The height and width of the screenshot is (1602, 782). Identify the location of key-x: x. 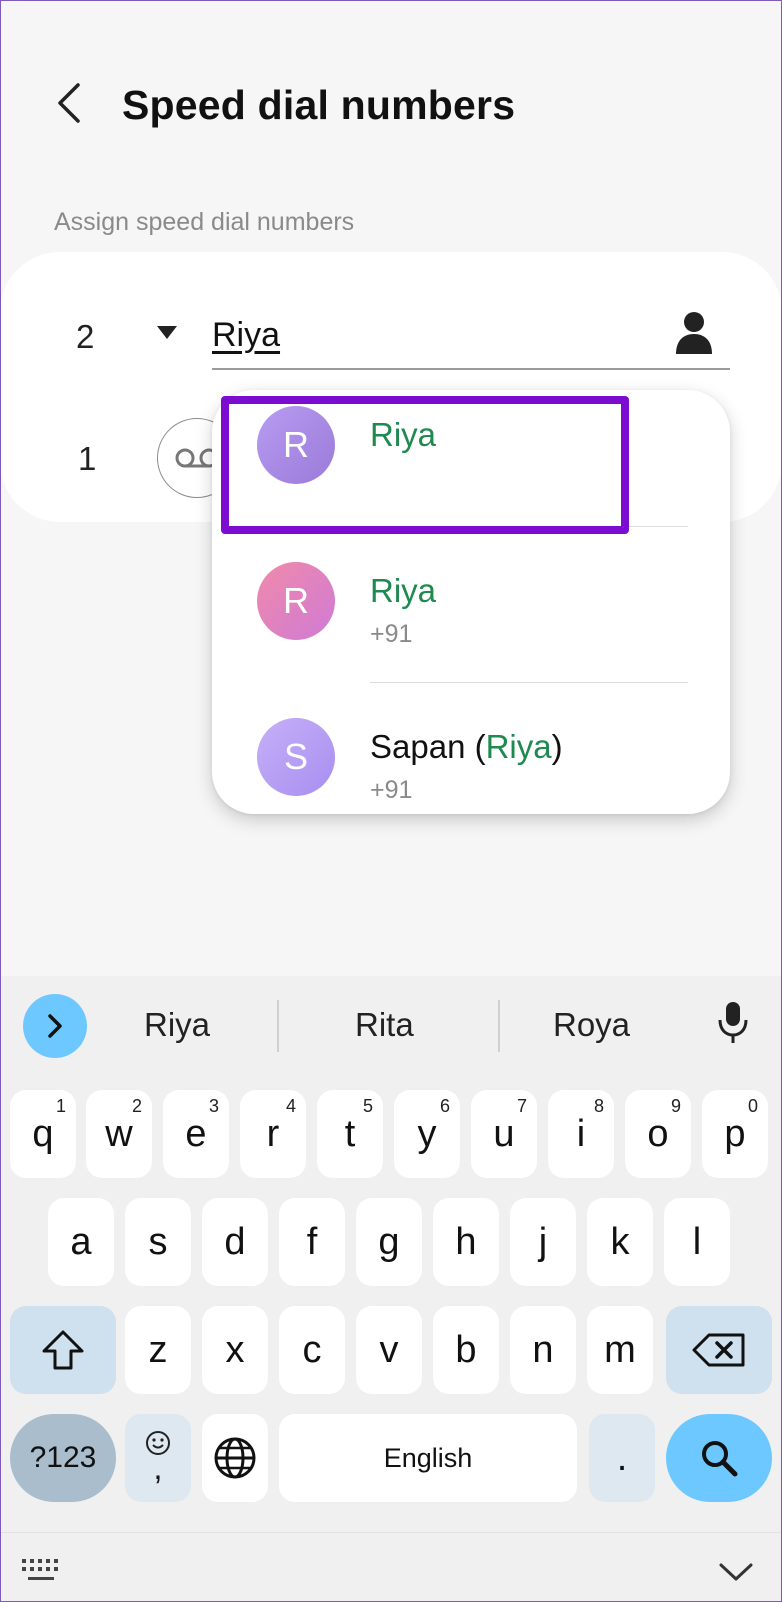
(235, 1350).